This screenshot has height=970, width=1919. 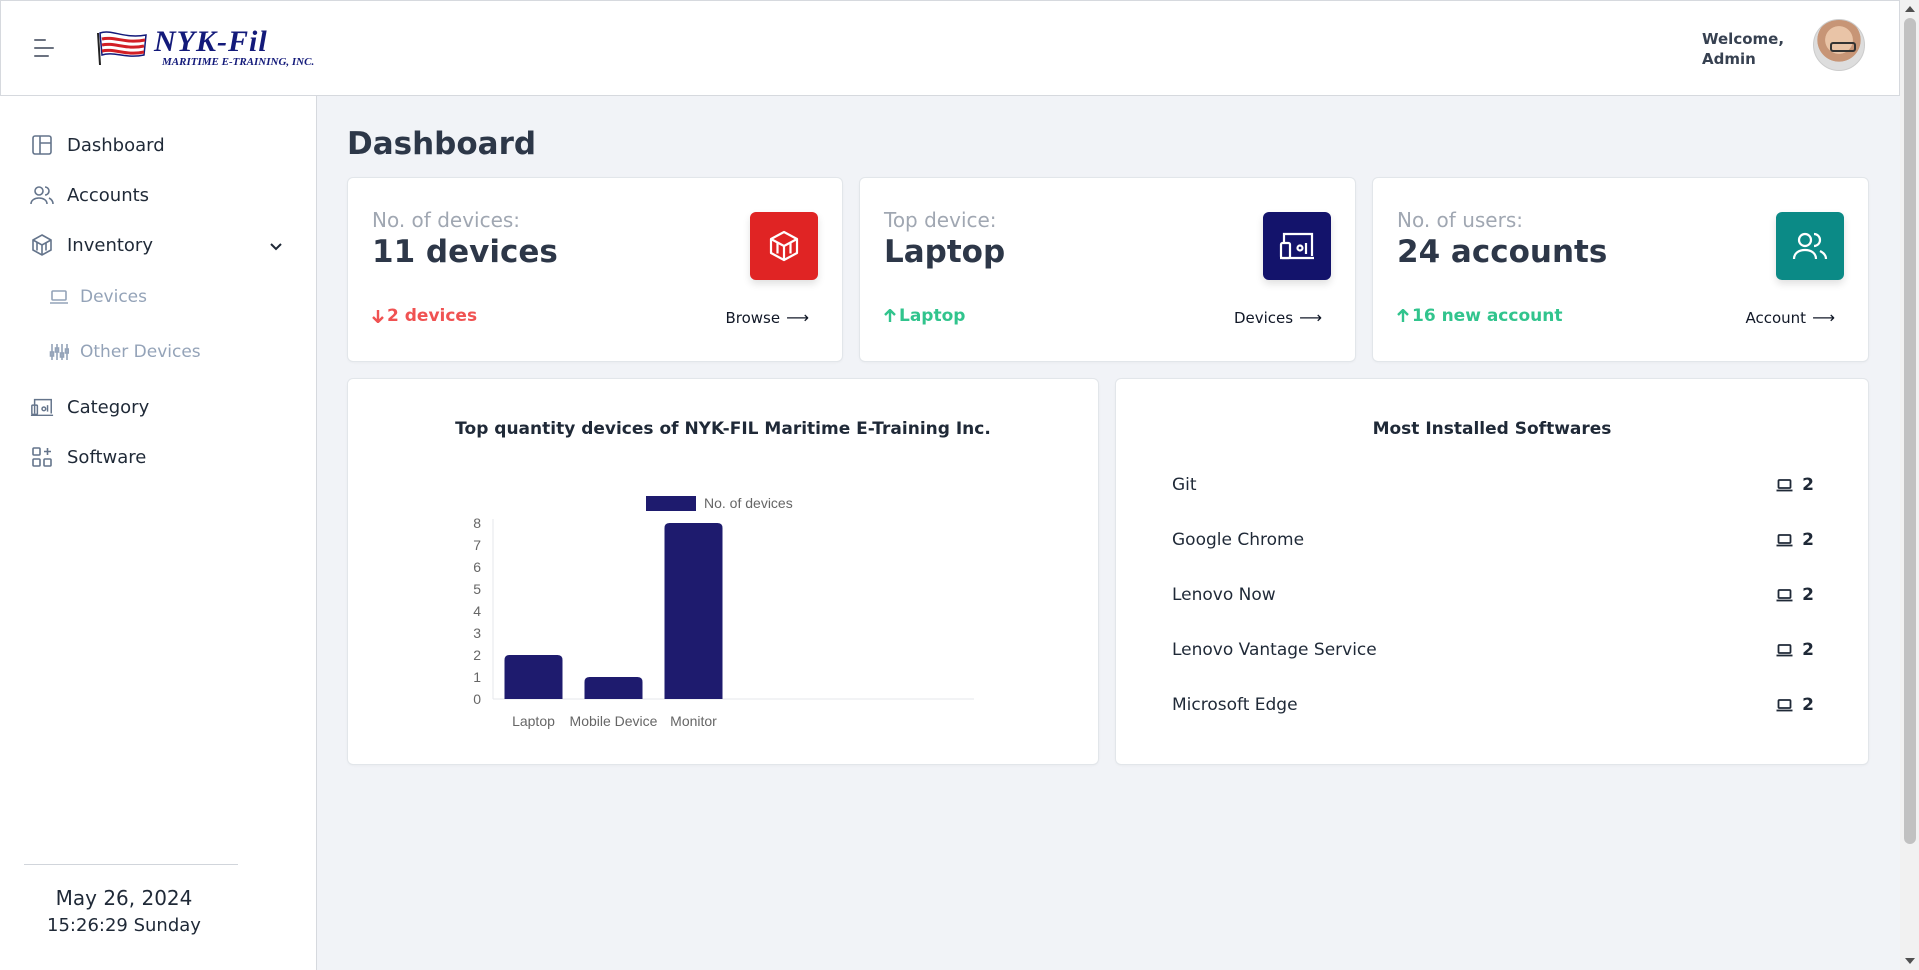 I want to click on scroll-down-icon, so click(x=1910, y=961).